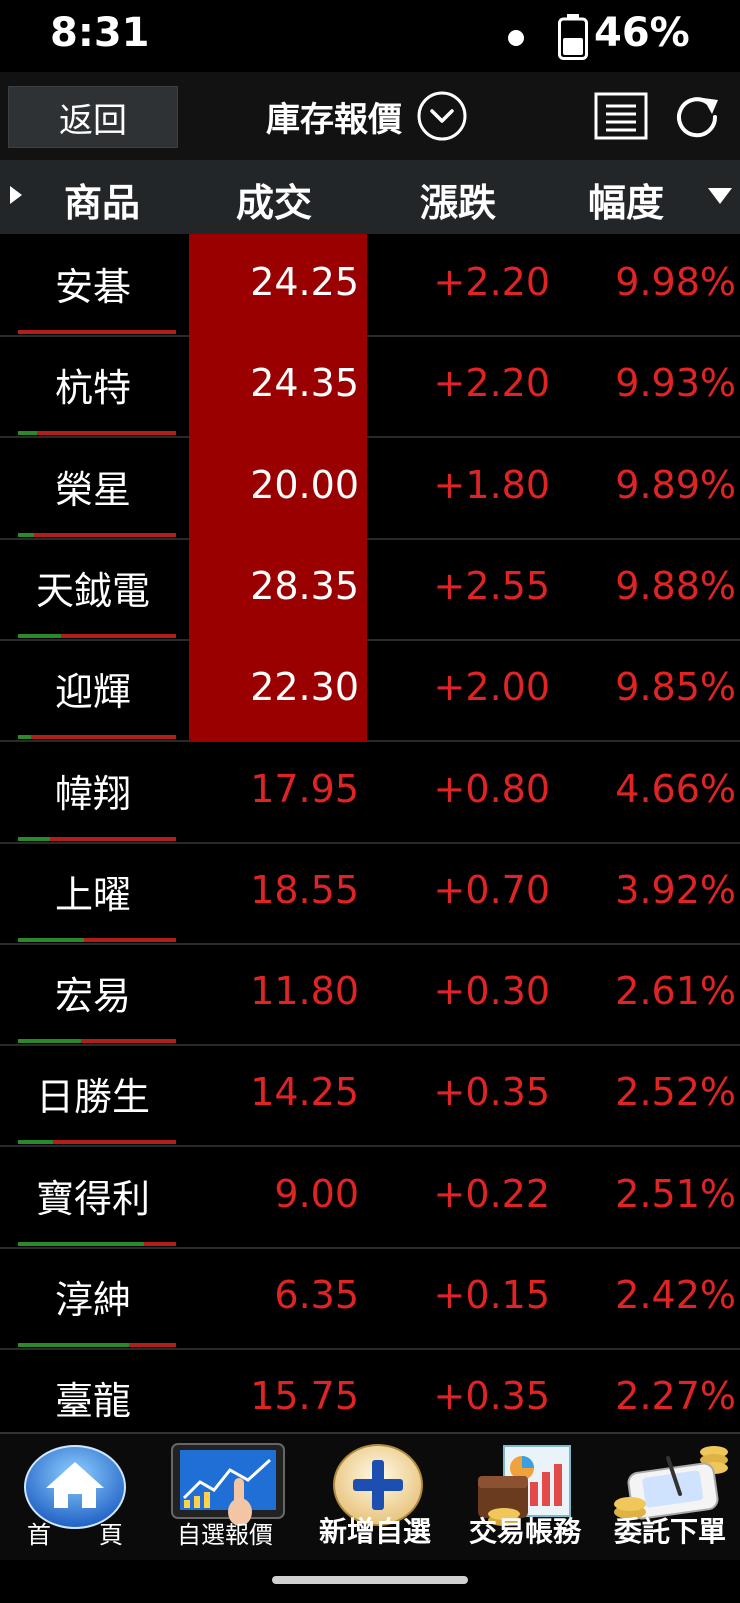 The height and width of the screenshot is (1603, 740). Describe the element at coordinates (675, 1396) in the screenshot. I see `percent-change: 2.27%` at that location.